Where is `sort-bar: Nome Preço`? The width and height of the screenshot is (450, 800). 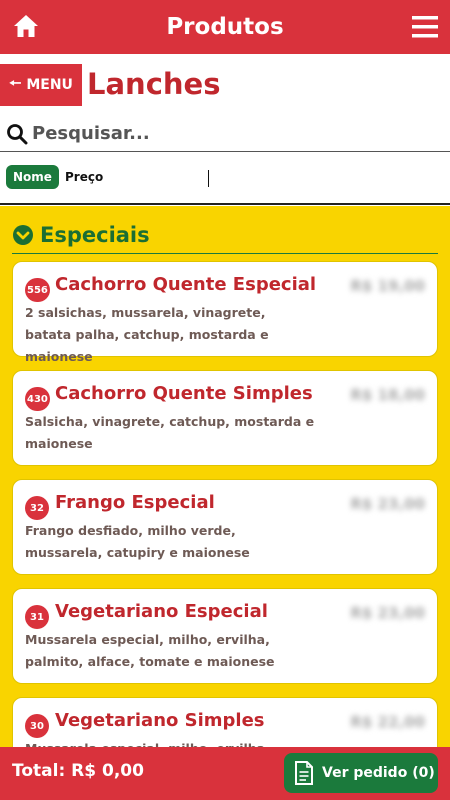
sort-bar: Nome Preço is located at coordinates (225, 179).